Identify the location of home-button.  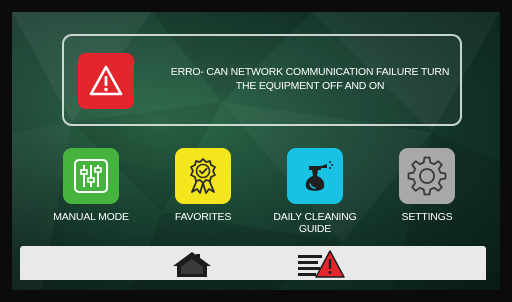
(192, 264).